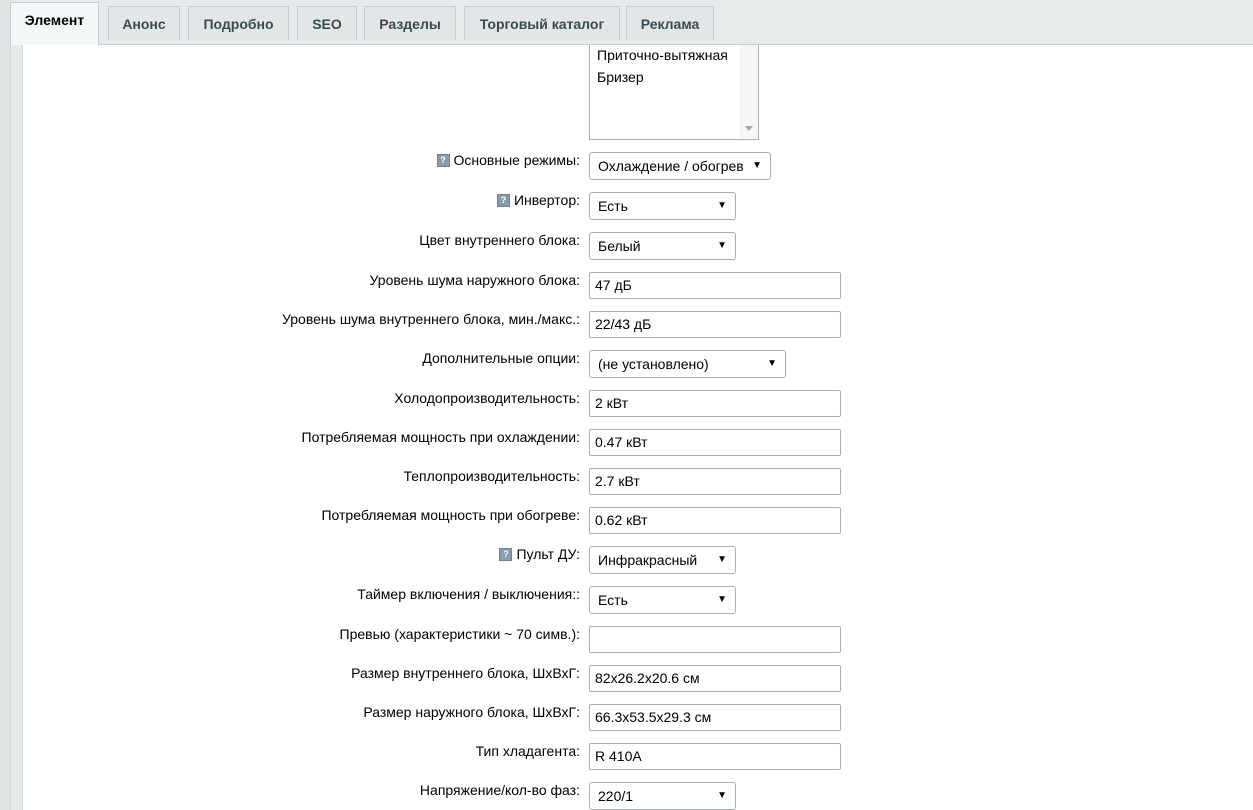 This screenshot has width=1253, height=810. Describe the element at coordinates (542, 23) in the screenshot. I see `tab-trade-catalog: Торговый каталог` at that location.